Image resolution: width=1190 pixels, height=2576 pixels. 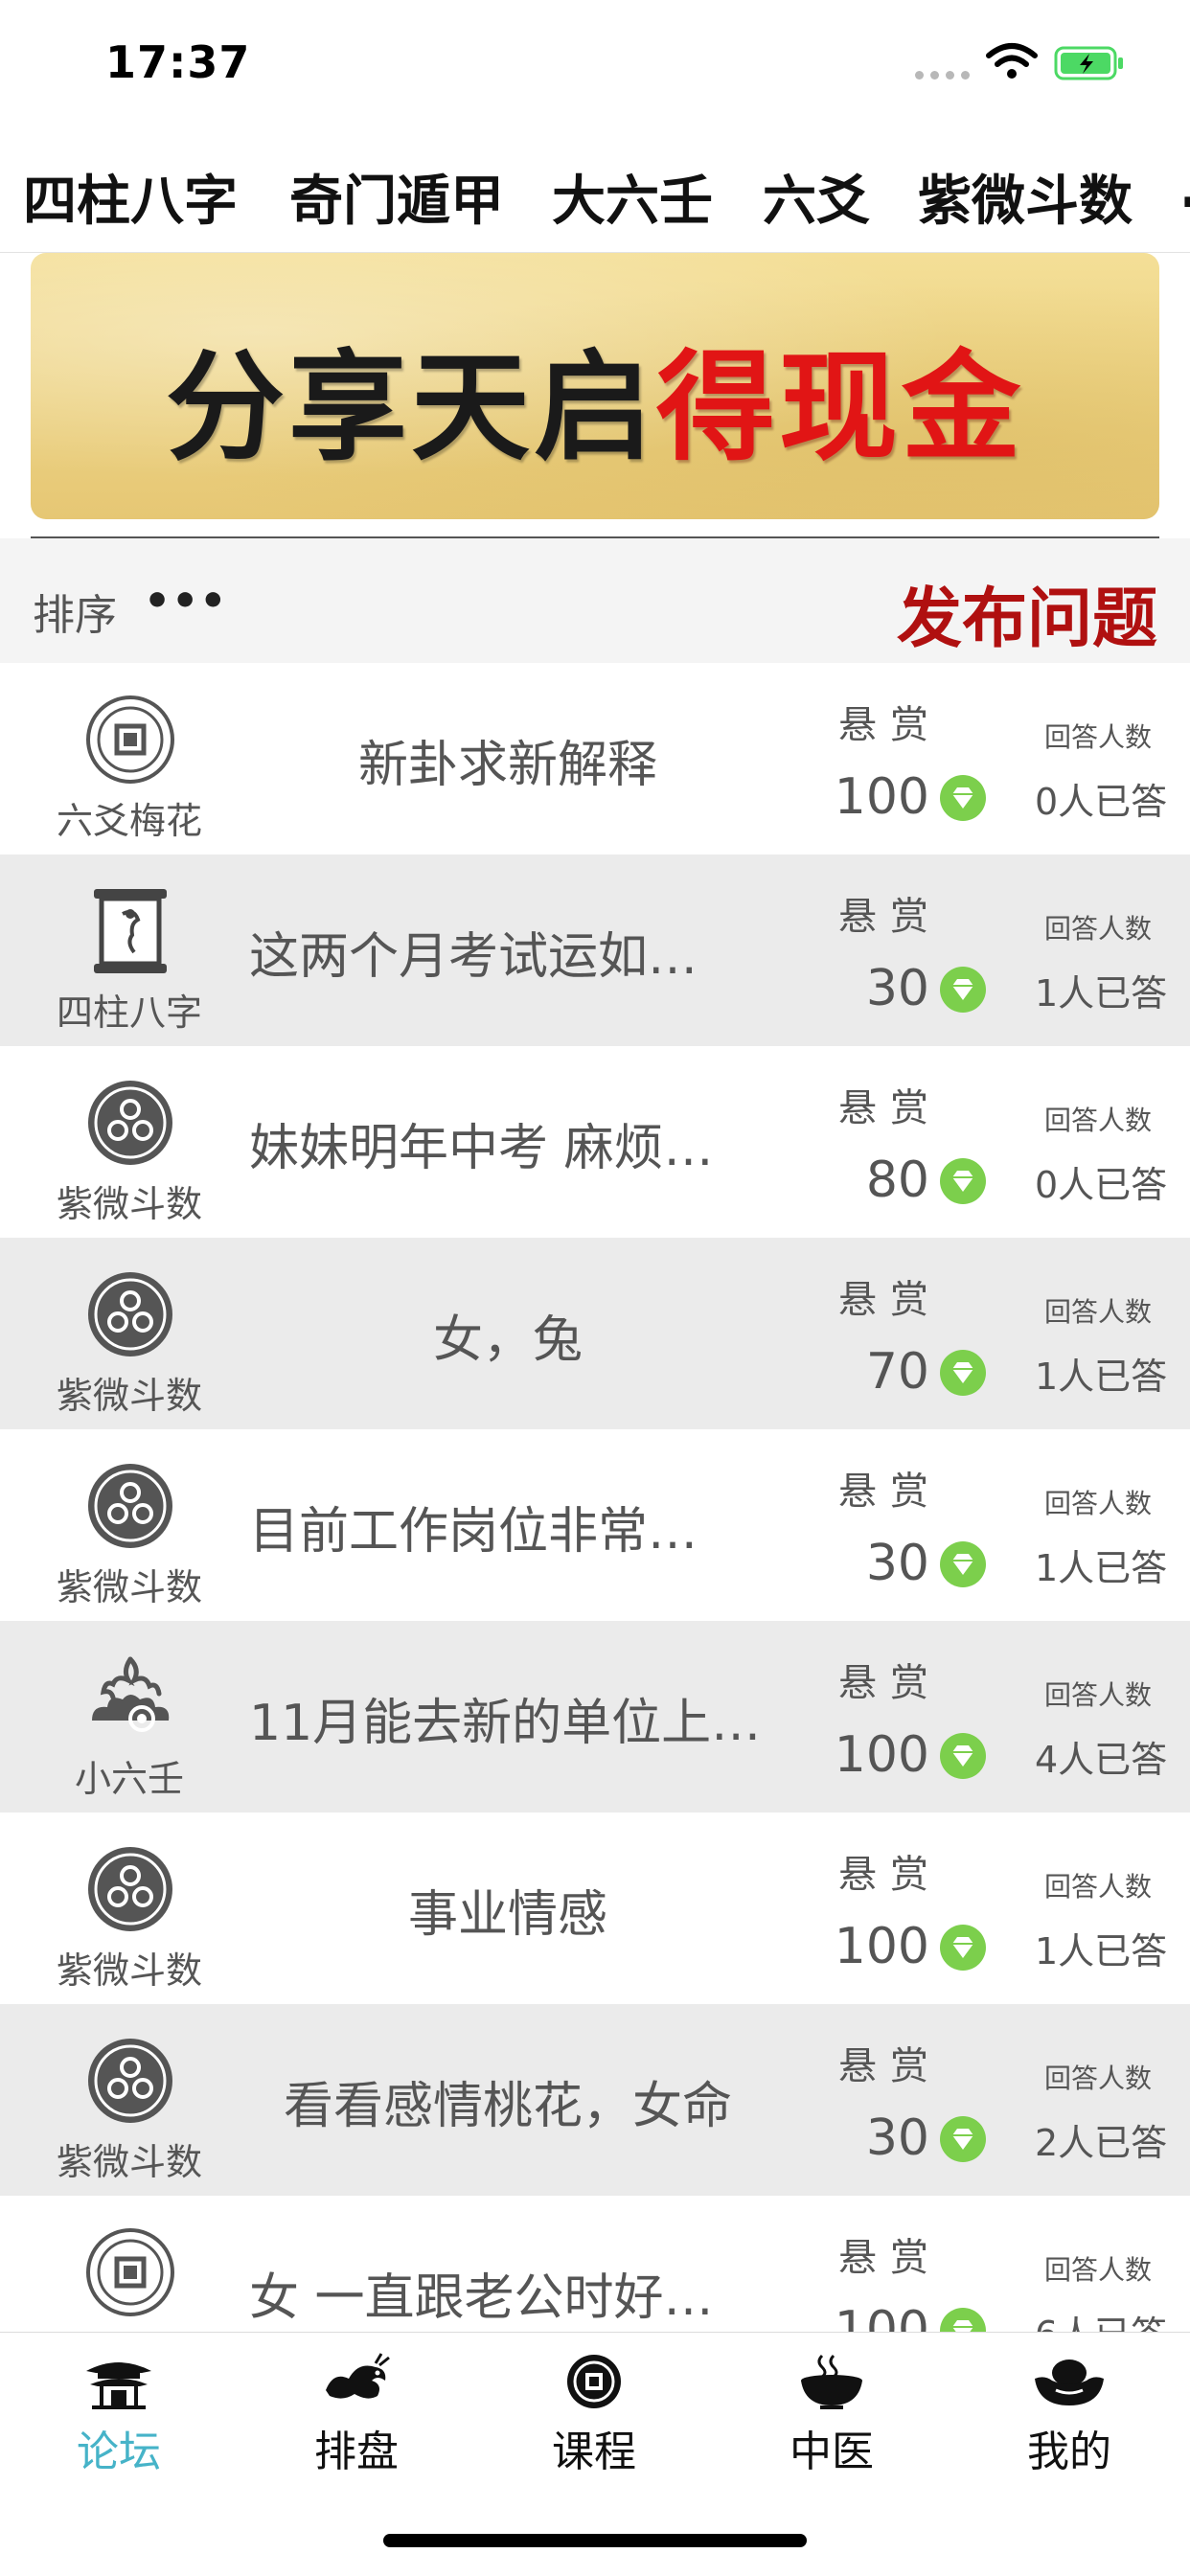 What do you see at coordinates (594, 2415) in the screenshot?
I see `tab-courses: 课程` at bounding box center [594, 2415].